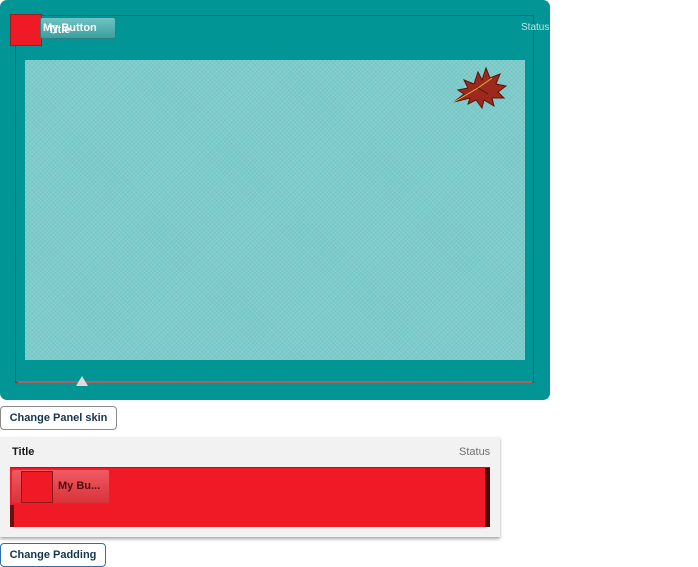 The width and height of the screenshot is (698, 567). I want to click on panel2-status: Status, so click(475, 452).